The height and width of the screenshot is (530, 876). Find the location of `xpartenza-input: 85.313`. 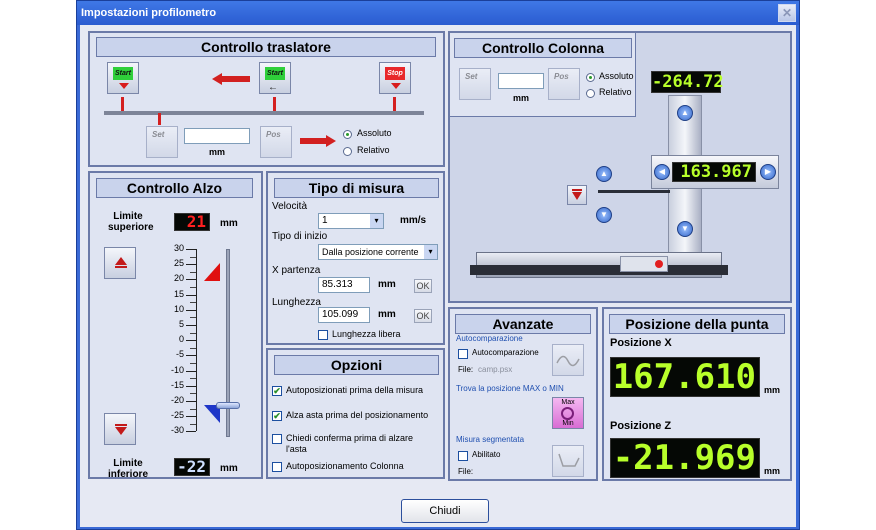

xpartenza-input: 85.313 is located at coordinates (344, 285).